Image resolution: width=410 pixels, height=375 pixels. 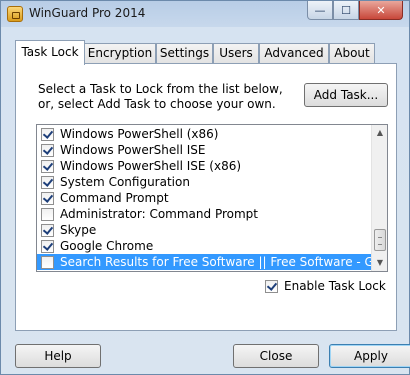 What do you see at coordinates (271, 286) in the screenshot?
I see `enable-task-lock-checkbox` at bounding box center [271, 286].